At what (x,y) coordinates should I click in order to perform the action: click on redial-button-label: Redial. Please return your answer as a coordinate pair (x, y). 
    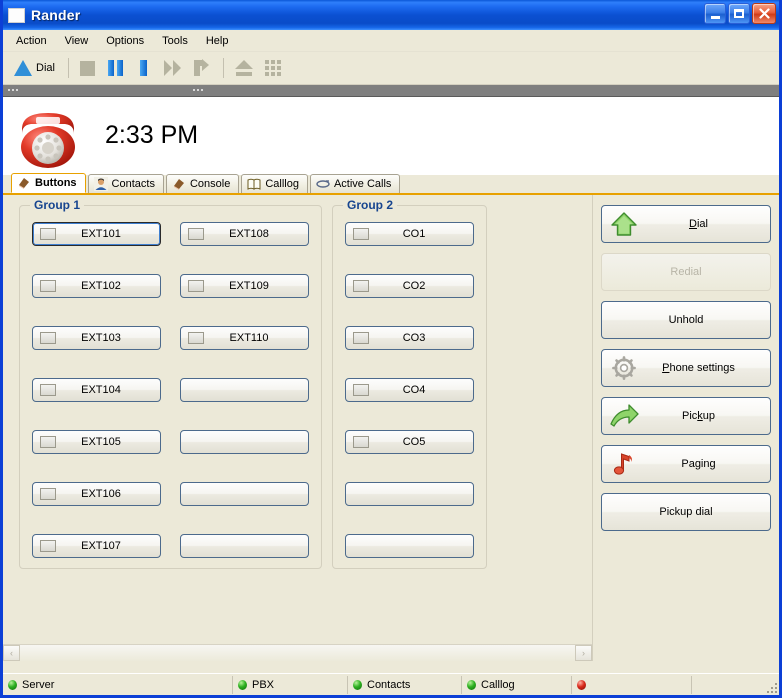
    Looking at the image, I should click on (686, 272).